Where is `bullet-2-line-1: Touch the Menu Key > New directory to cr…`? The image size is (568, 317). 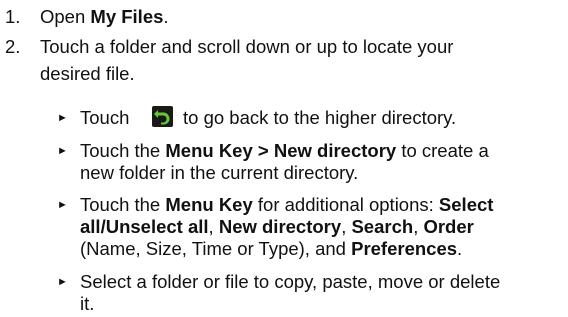 bullet-2-line-1: Touch the Menu Key > New directory to cr… is located at coordinates (284, 151).